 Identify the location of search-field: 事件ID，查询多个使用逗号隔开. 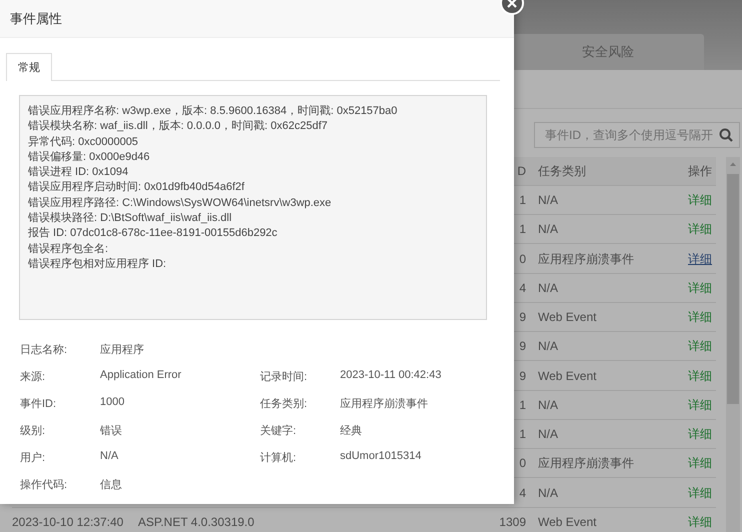
(637, 135).